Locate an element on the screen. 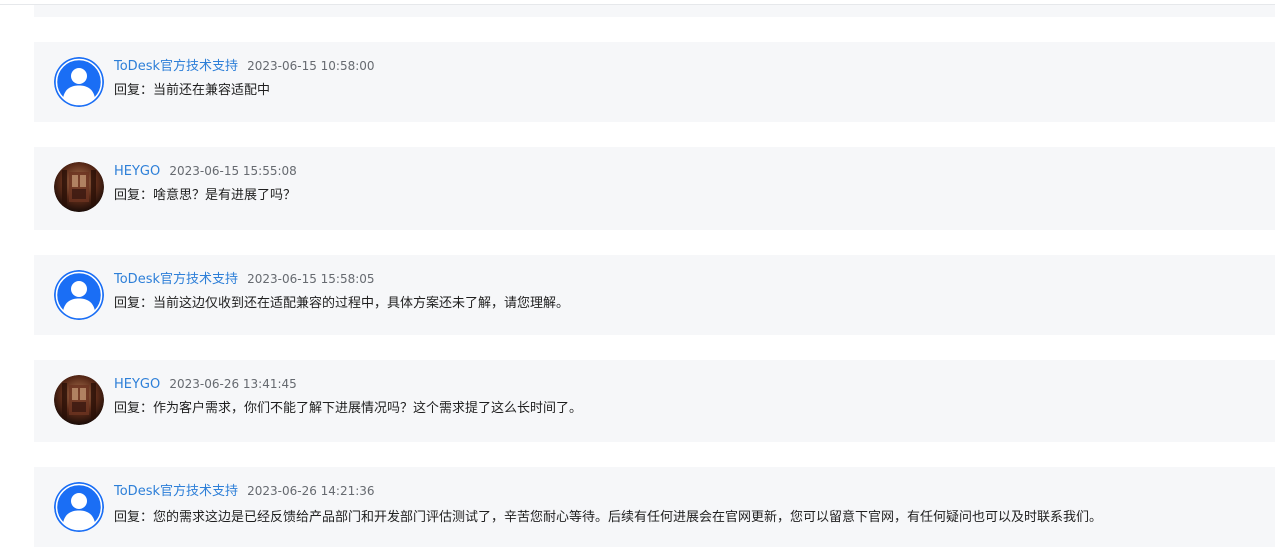  comment-time: 2023-06-15 15:58:05 is located at coordinates (311, 279).